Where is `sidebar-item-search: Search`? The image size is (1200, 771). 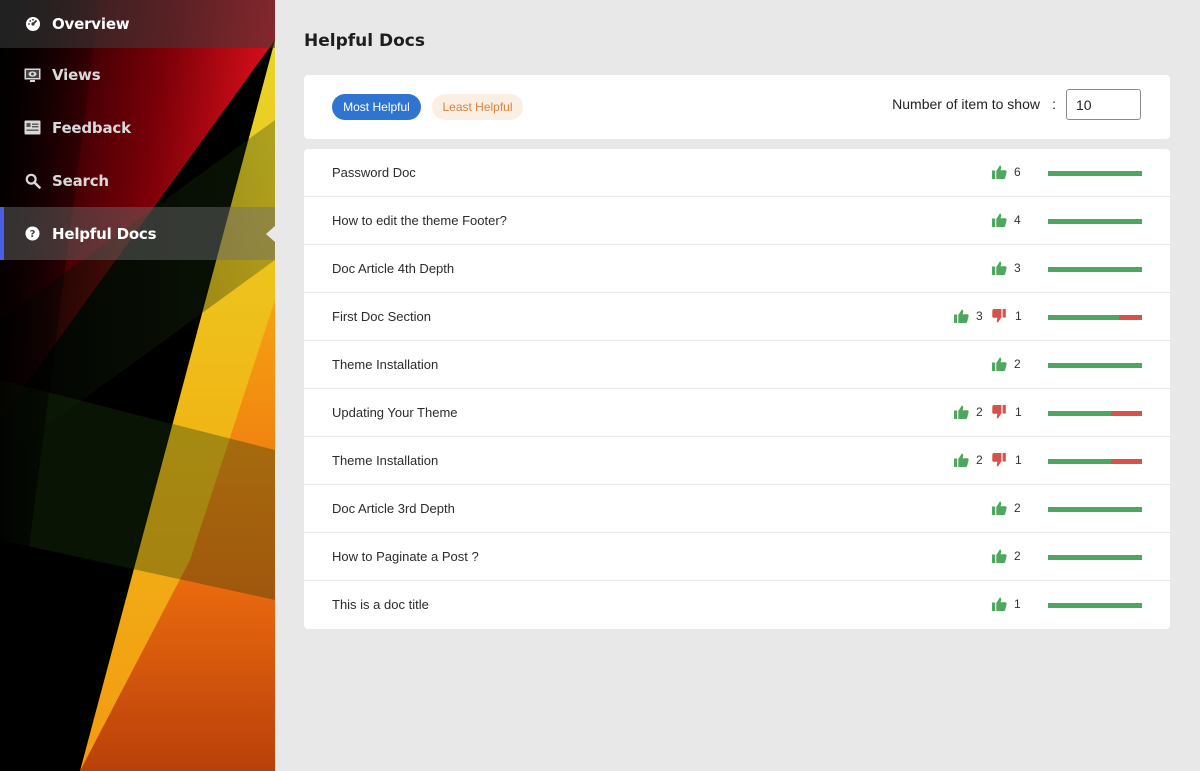
sidebar-item-search: Search is located at coordinates (137, 180).